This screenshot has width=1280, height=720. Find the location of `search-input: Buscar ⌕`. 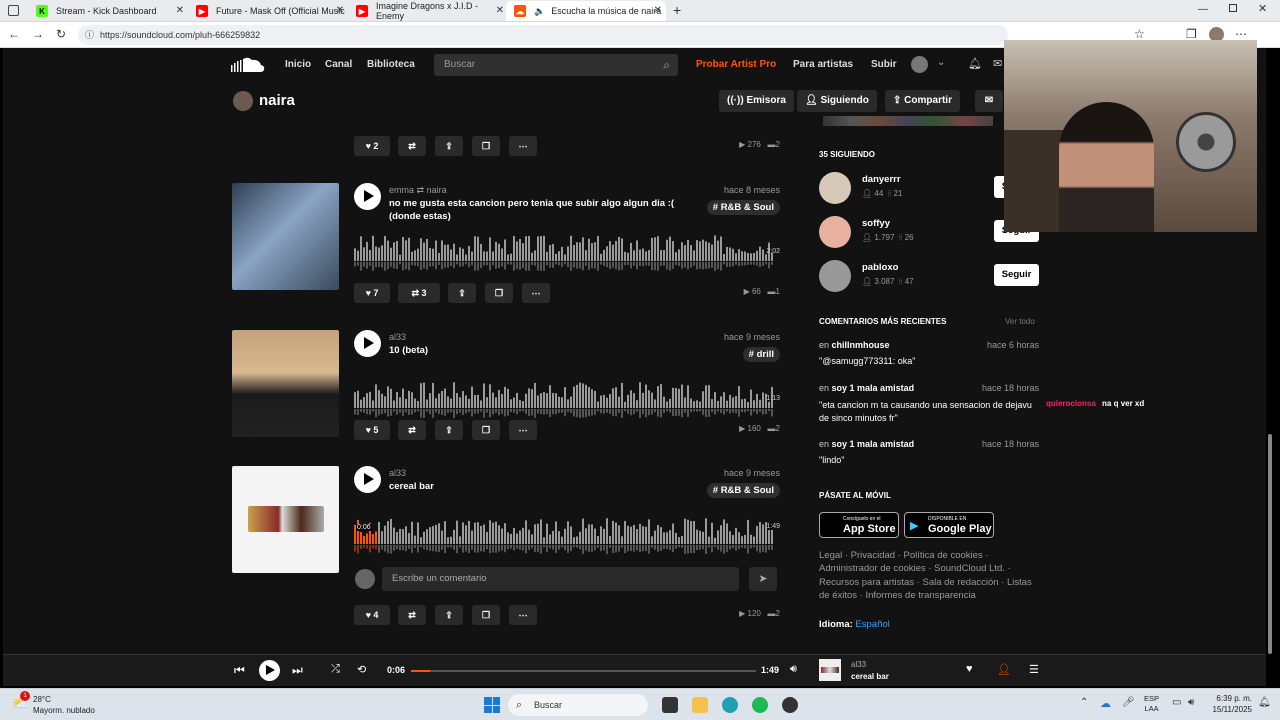

search-input: Buscar ⌕ is located at coordinates (556, 65).